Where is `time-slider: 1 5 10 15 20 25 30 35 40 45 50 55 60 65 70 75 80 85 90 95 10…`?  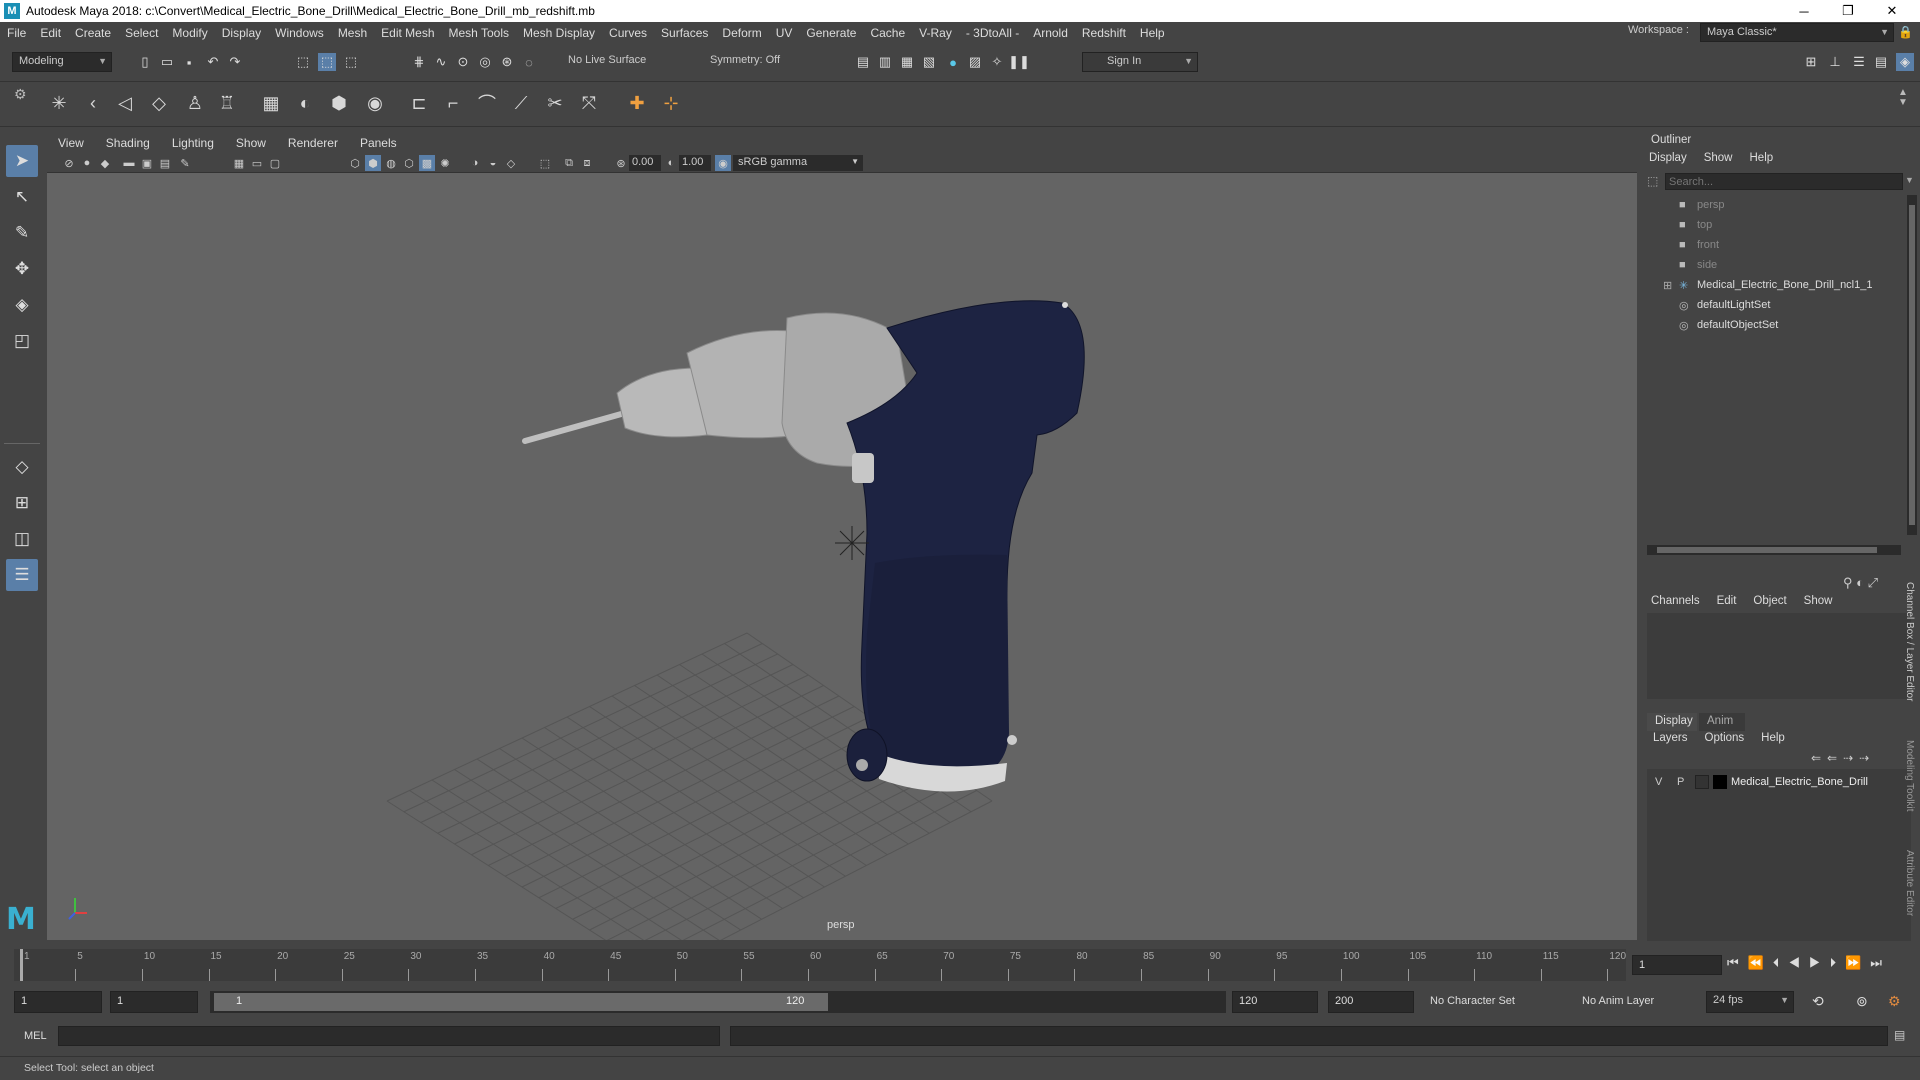
time-slider: 1 5 10 15 20 25 30 35 40 45 50 55 60 65 70 75 80 85 90 95 10… is located at coordinates (960, 965).